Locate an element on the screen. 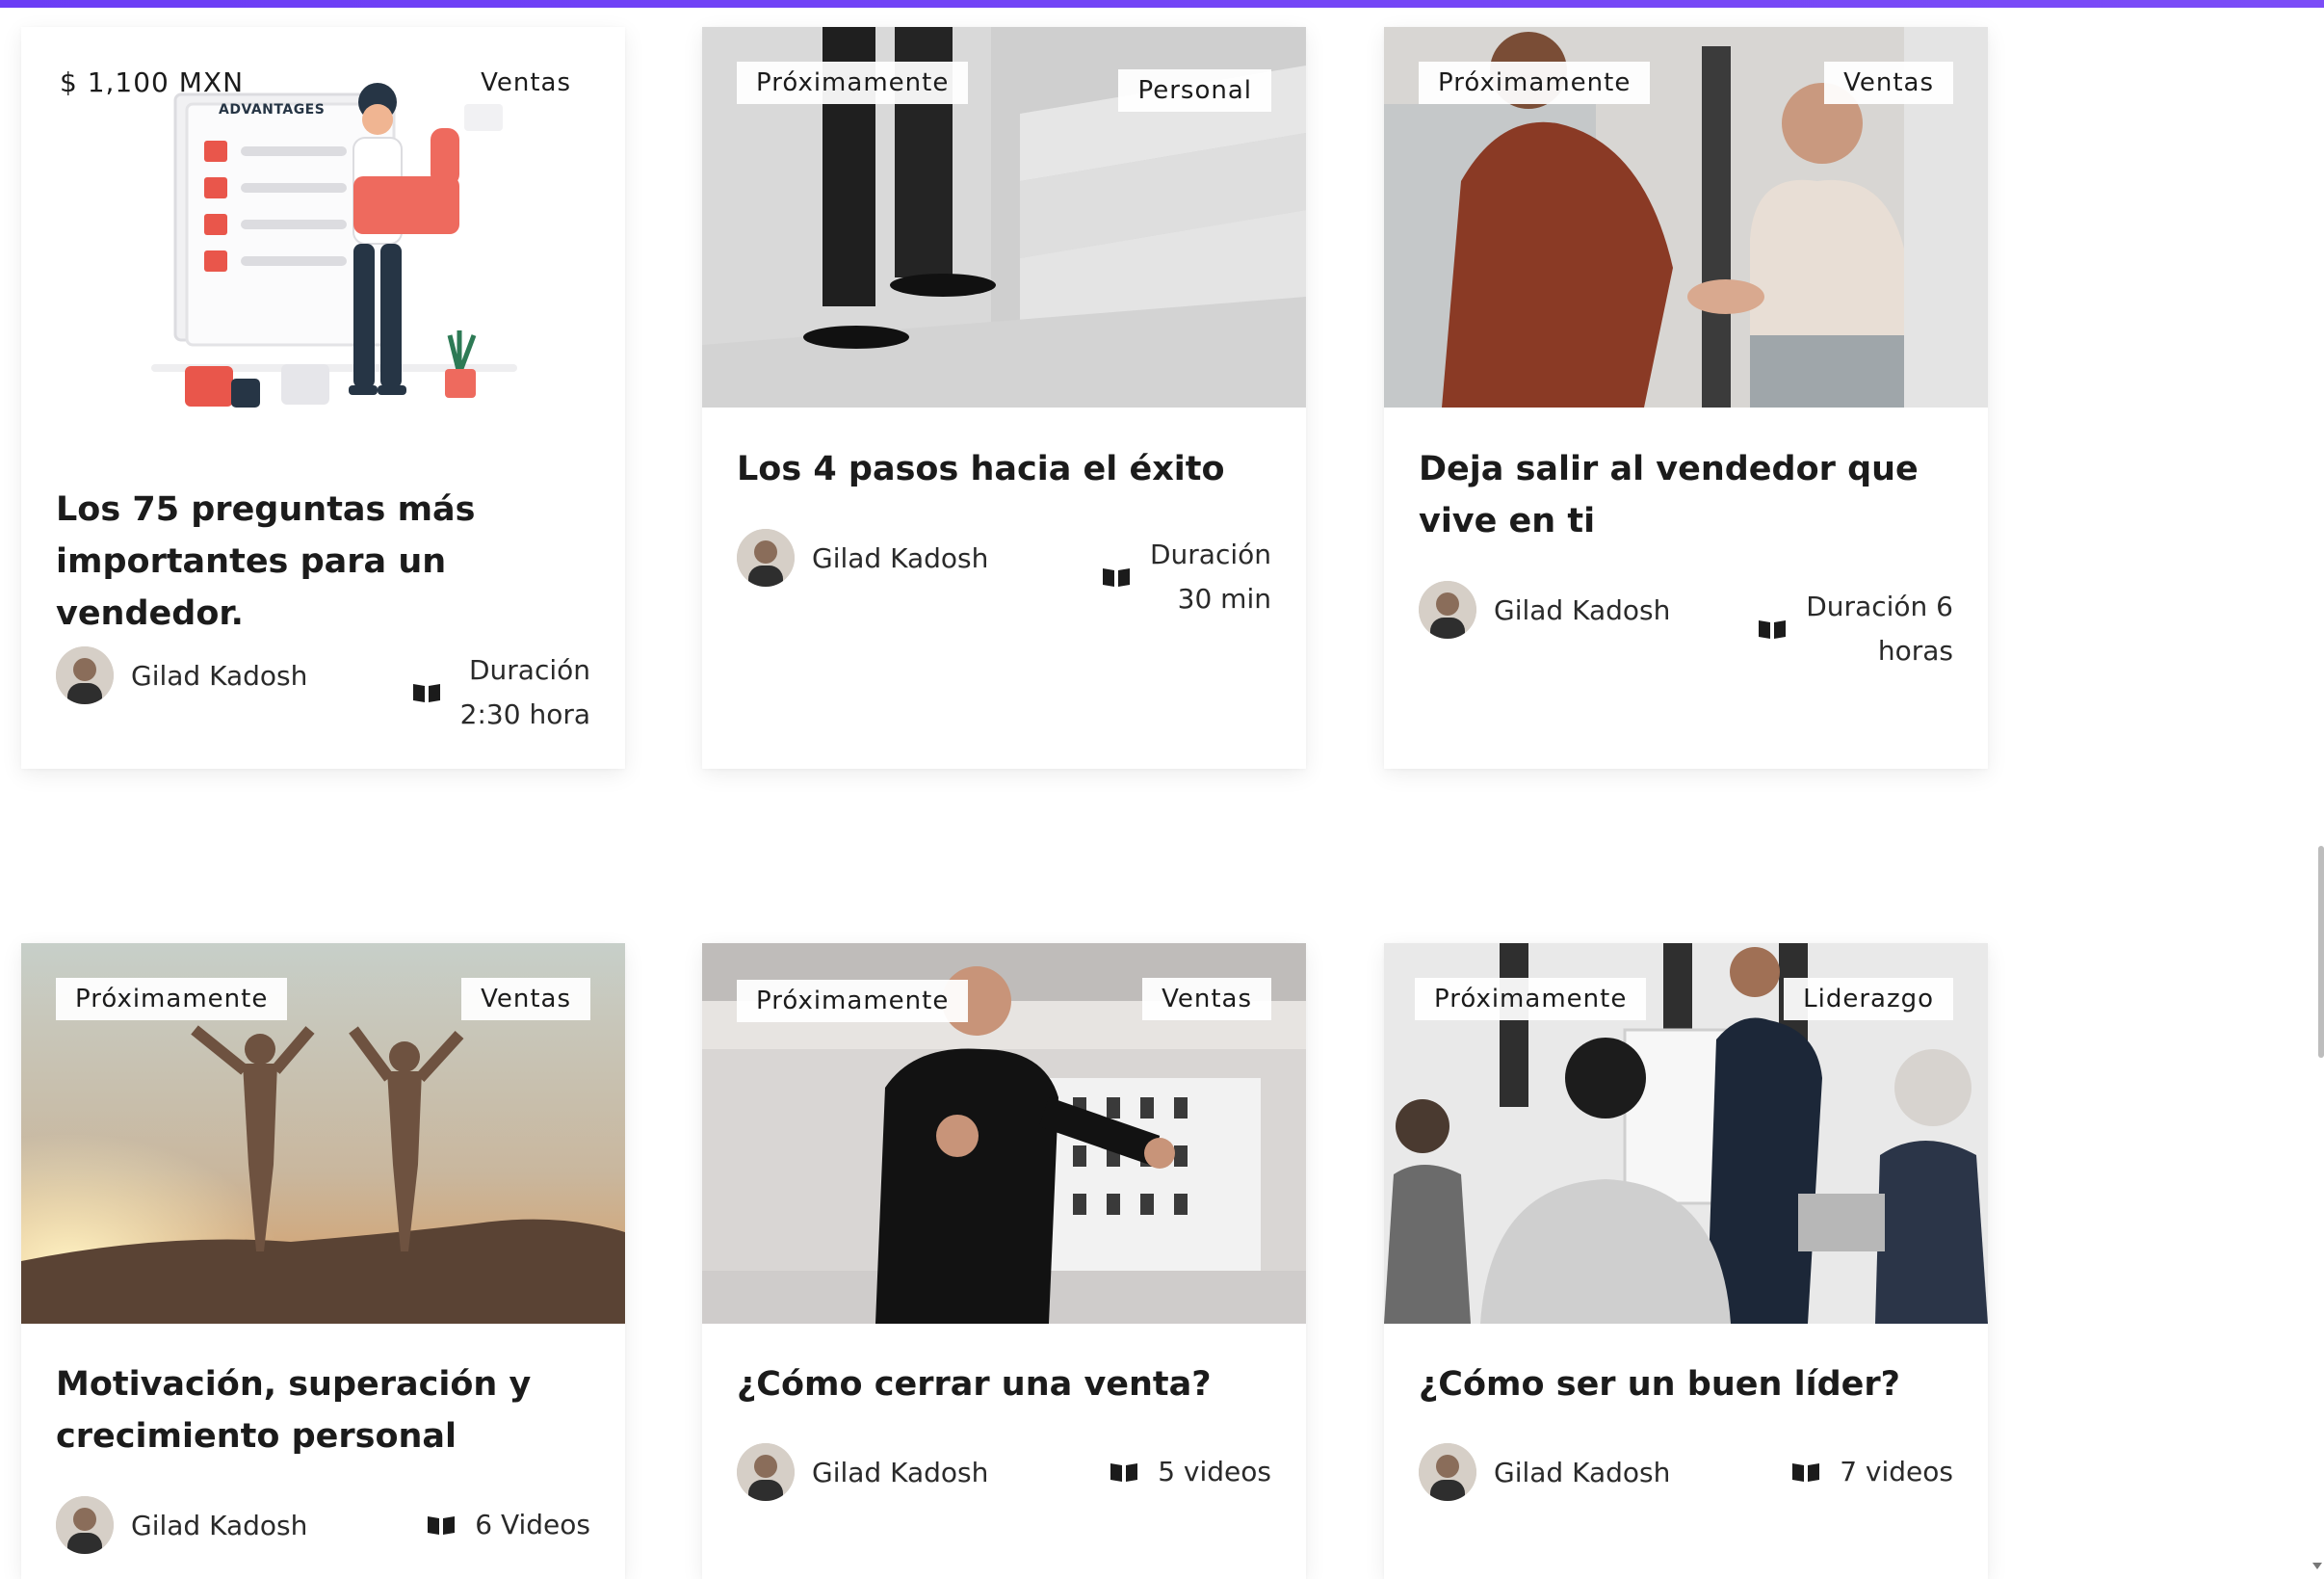  video-count: 6 Videos is located at coordinates (532, 1524).